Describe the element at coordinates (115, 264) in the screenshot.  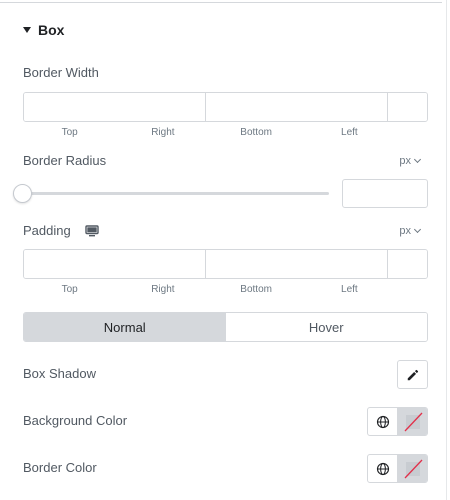
I see `padding-top-input` at that location.